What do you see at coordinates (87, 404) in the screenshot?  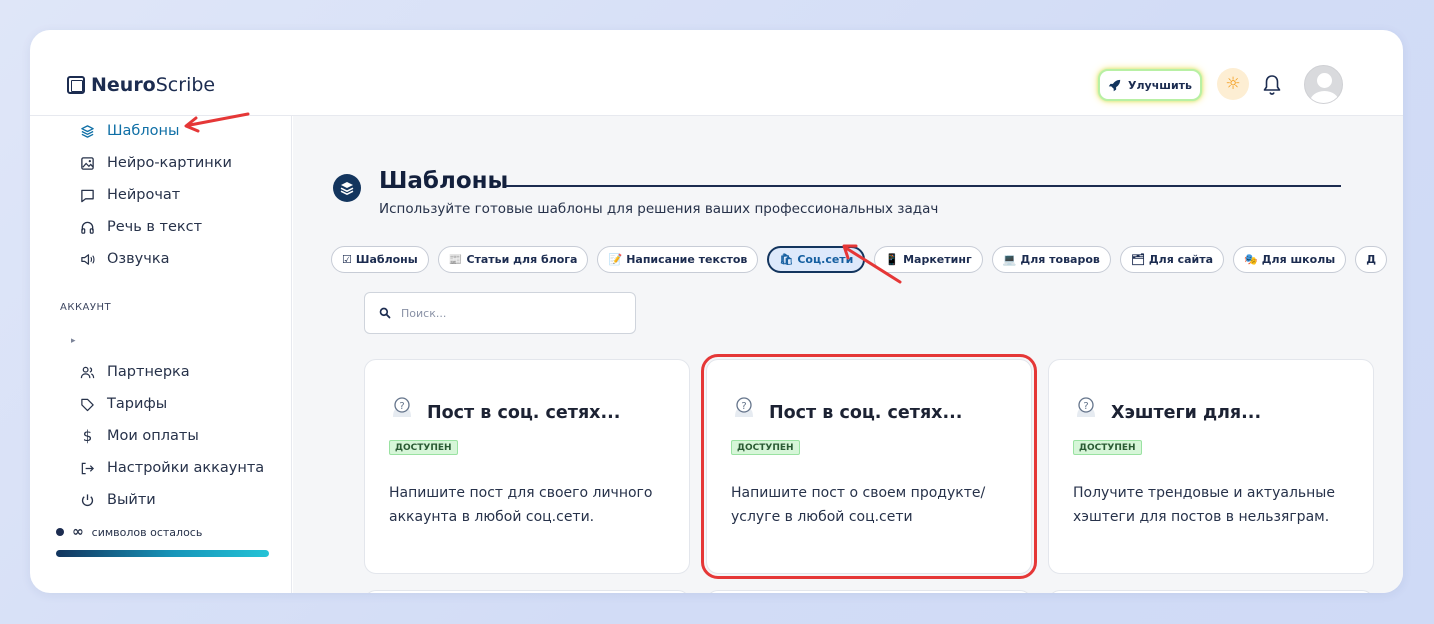 I see `tag-icon` at bounding box center [87, 404].